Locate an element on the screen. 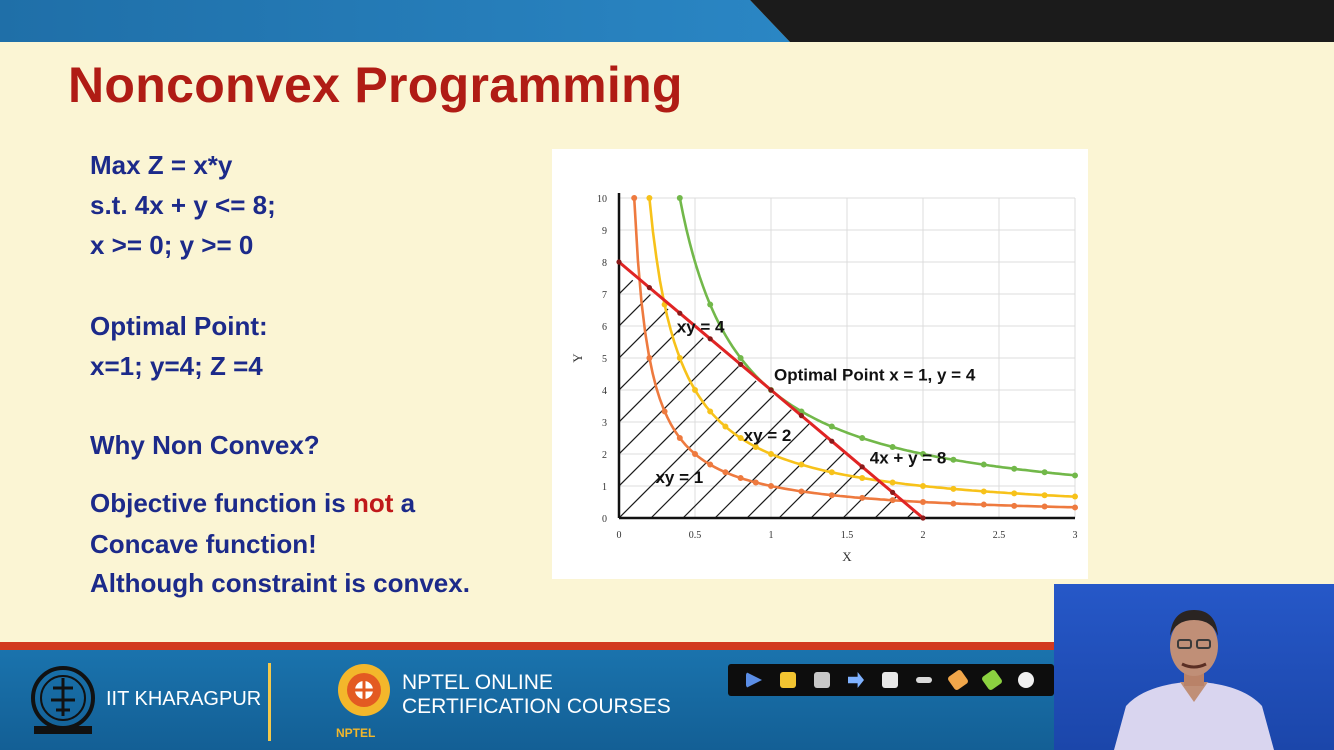 The image size is (1334, 750). annotation-toolbar is located at coordinates (891, 680).